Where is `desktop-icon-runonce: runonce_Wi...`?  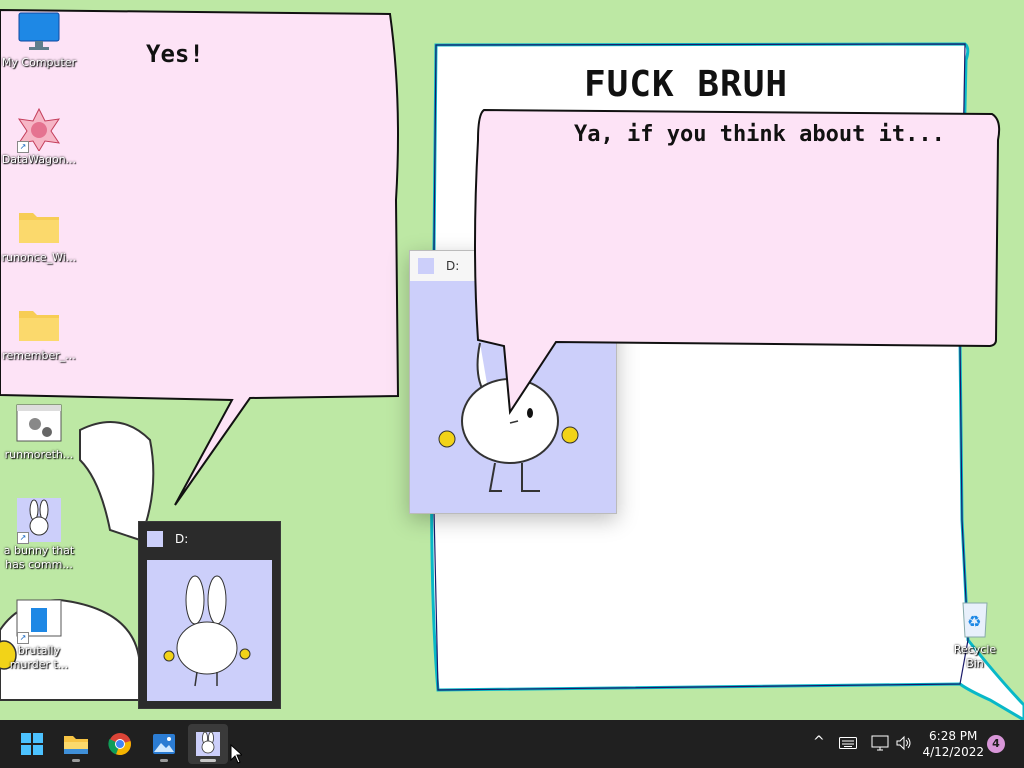
desktop-icon-runonce: runonce_Wi... is located at coordinates (39, 235).